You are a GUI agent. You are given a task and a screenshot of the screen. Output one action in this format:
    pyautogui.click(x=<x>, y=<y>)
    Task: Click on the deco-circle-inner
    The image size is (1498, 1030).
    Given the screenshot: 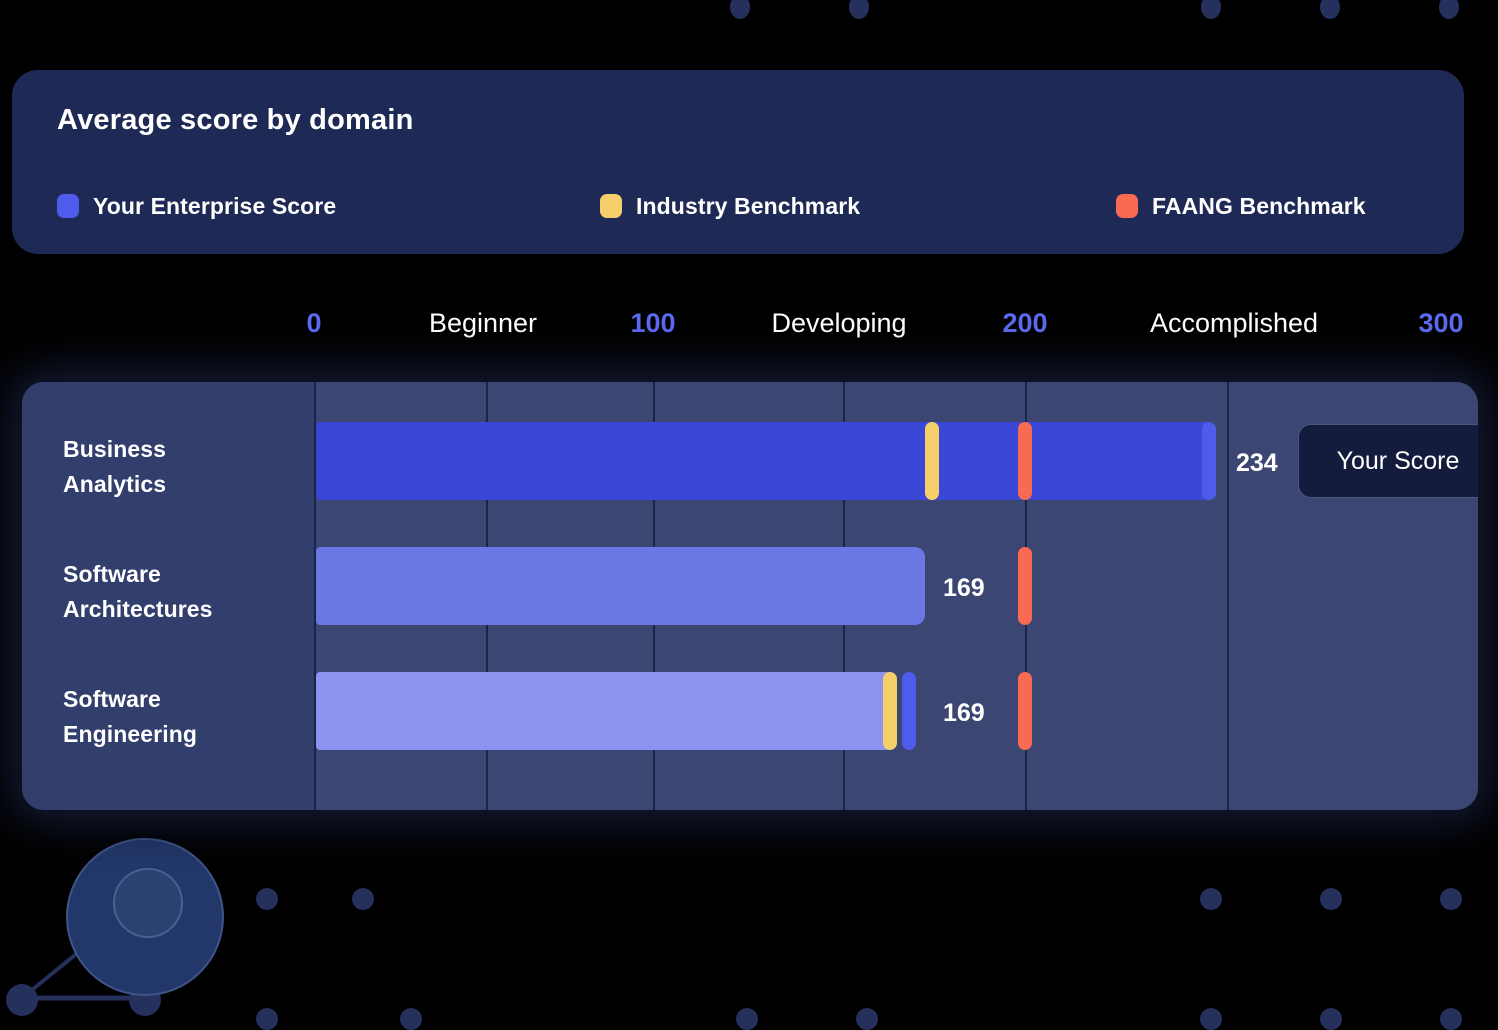 What is the action you would take?
    pyautogui.click(x=148, y=903)
    